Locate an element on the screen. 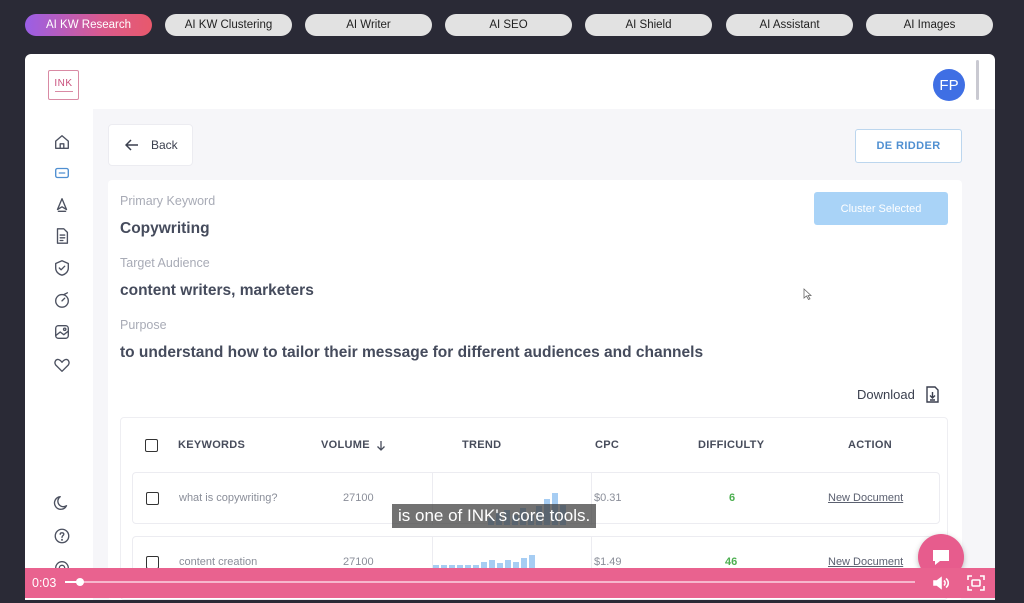 The width and height of the screenshot is (1024, 603). image-icon is located at coordinates (62, 332).